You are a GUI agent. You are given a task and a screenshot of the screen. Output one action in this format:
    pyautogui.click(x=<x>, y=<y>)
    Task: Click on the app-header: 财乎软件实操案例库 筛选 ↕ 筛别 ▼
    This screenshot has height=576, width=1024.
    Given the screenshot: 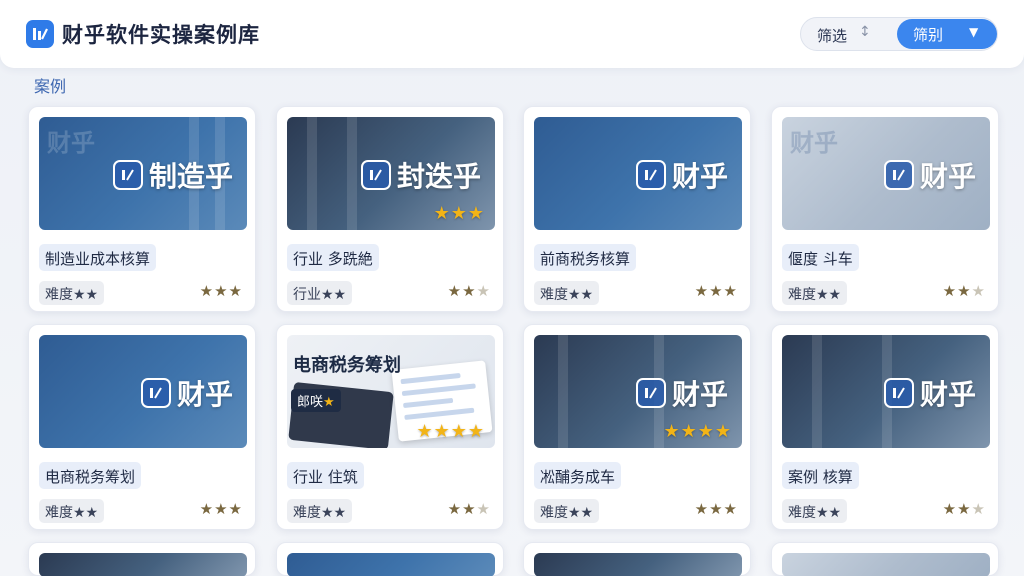 What is the action you would take?
    pyautogui.click(x=512, y=34)
    